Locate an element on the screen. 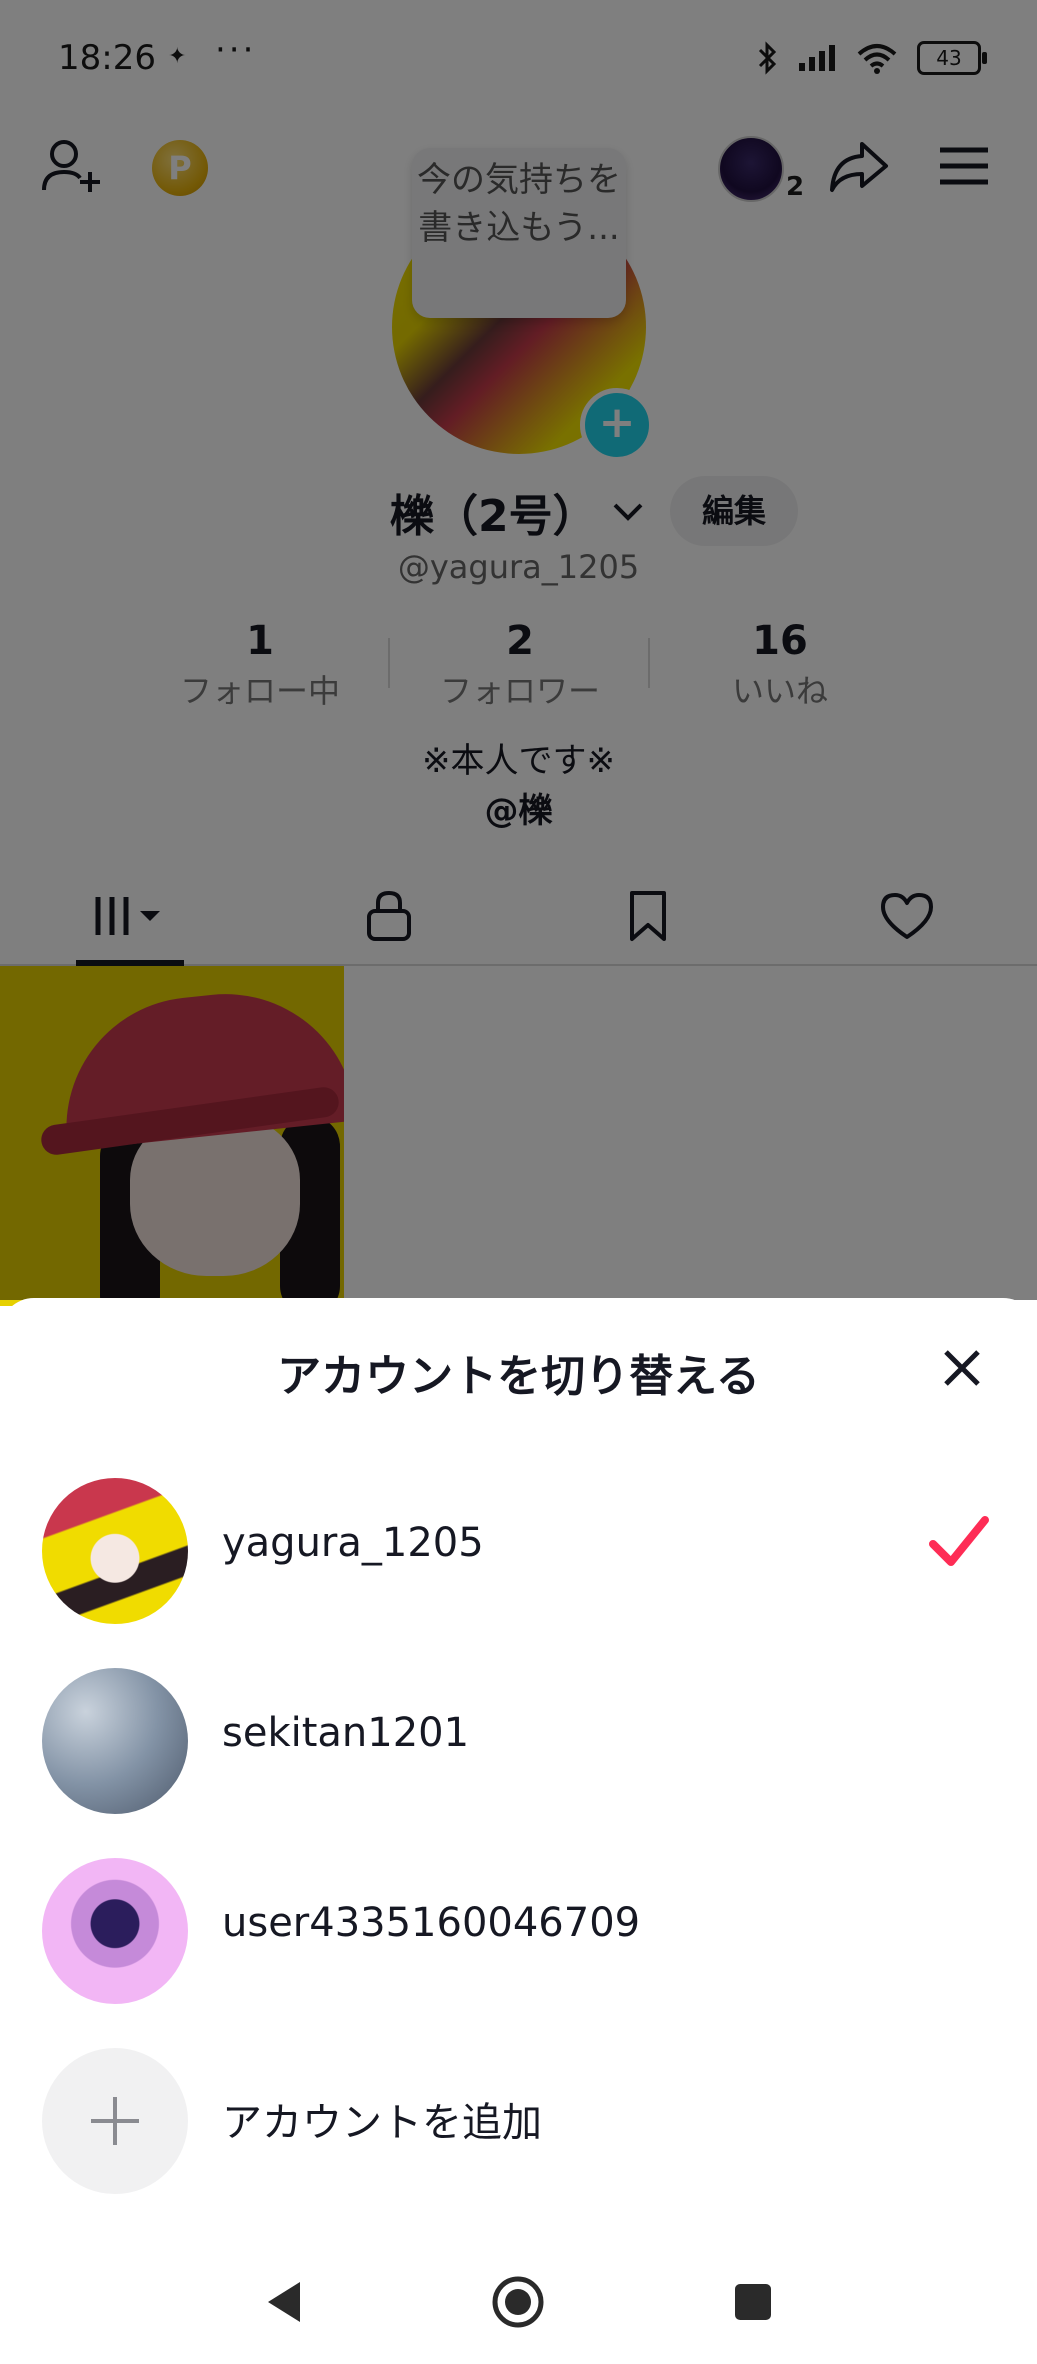 Image resolution: width=1037 pixels, height=2364 pixels. system-nav-bar is located at coordinates (518, 2302).